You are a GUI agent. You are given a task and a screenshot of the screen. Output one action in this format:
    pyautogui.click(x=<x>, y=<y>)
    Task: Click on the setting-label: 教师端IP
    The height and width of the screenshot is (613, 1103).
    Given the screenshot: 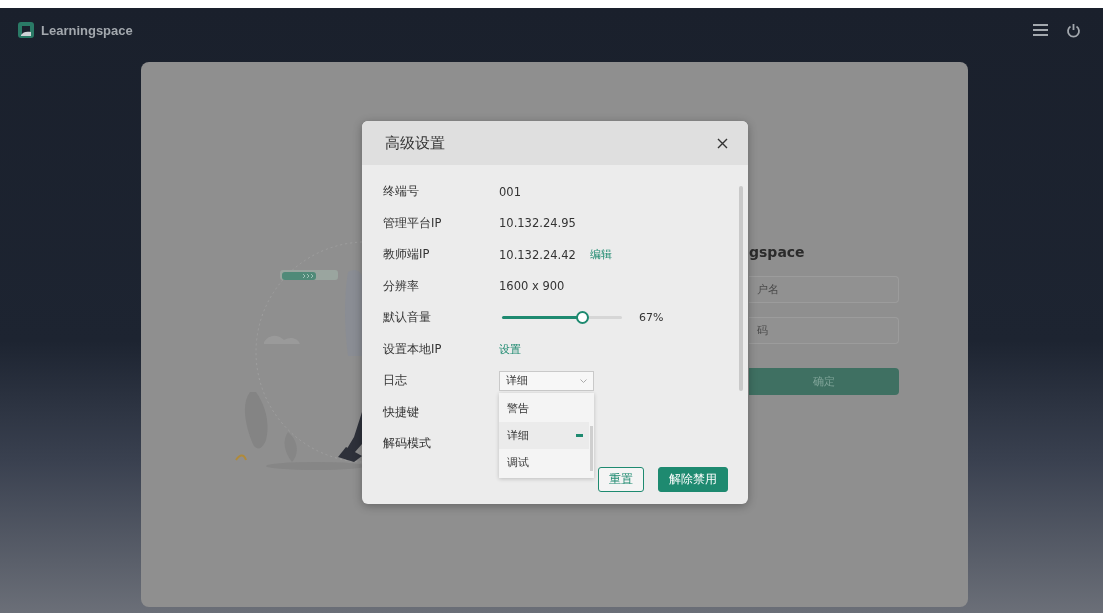 What is the action you would take?
    pyautogui.click(x=407, y=255)
    